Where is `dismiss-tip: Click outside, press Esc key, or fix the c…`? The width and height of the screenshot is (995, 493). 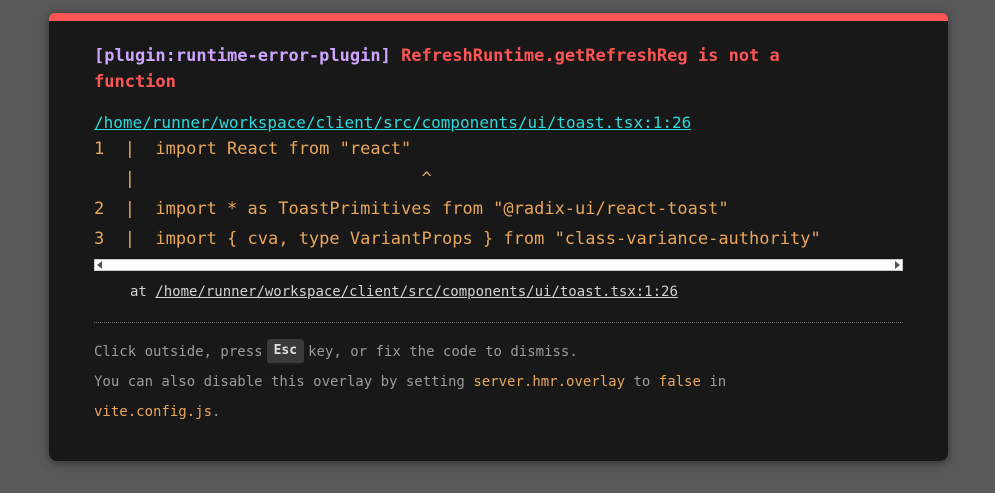
dismiss-tip: Click outside, press Esc key, or fix the c… is located at coordinates (454, 382).